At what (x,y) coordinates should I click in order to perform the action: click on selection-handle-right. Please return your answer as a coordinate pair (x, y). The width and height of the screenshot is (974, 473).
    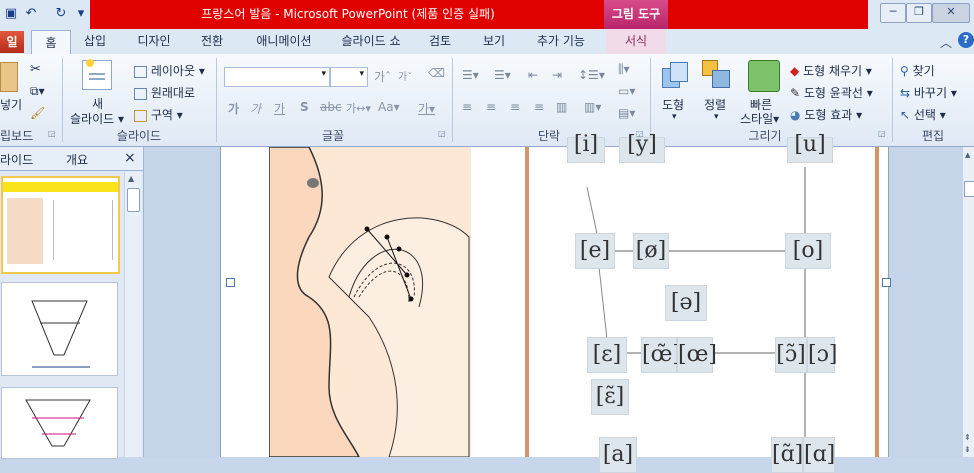
    Looking at the image, I should click on (886, 282).